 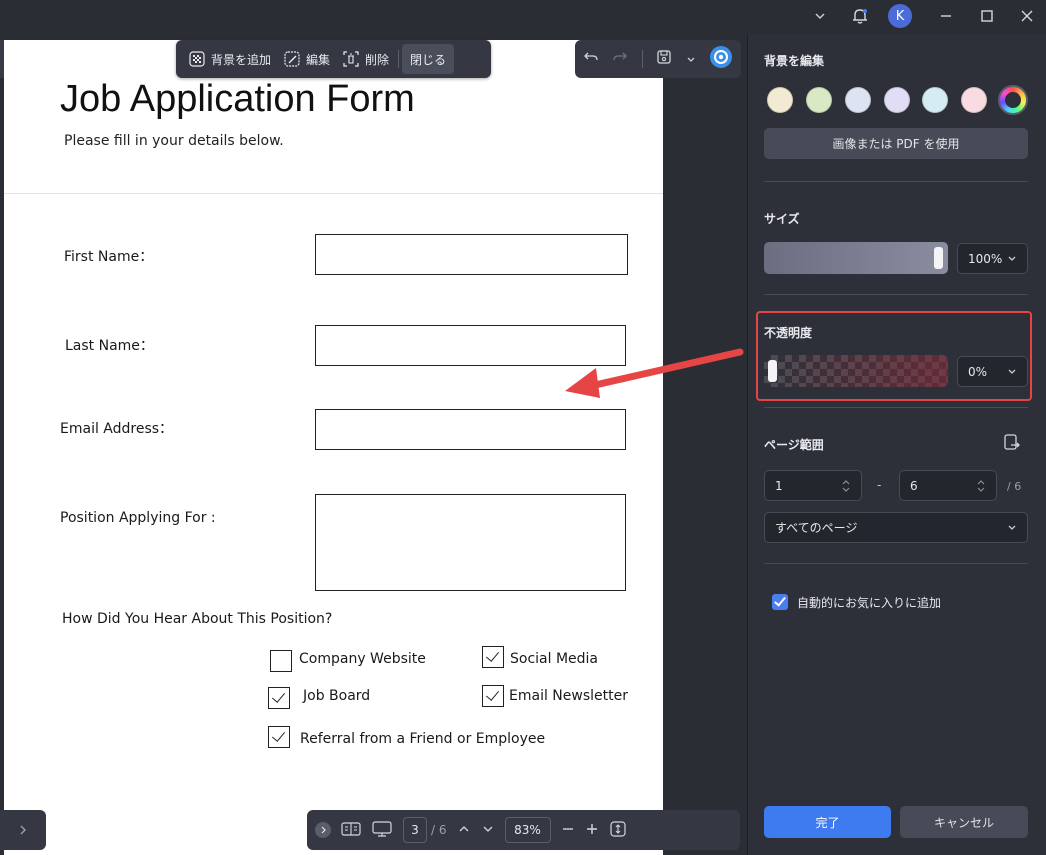 What do you see at coordinates (827, 822) in the screenshot?
I see `done-button: 完了` at bounding box center [827, 822].